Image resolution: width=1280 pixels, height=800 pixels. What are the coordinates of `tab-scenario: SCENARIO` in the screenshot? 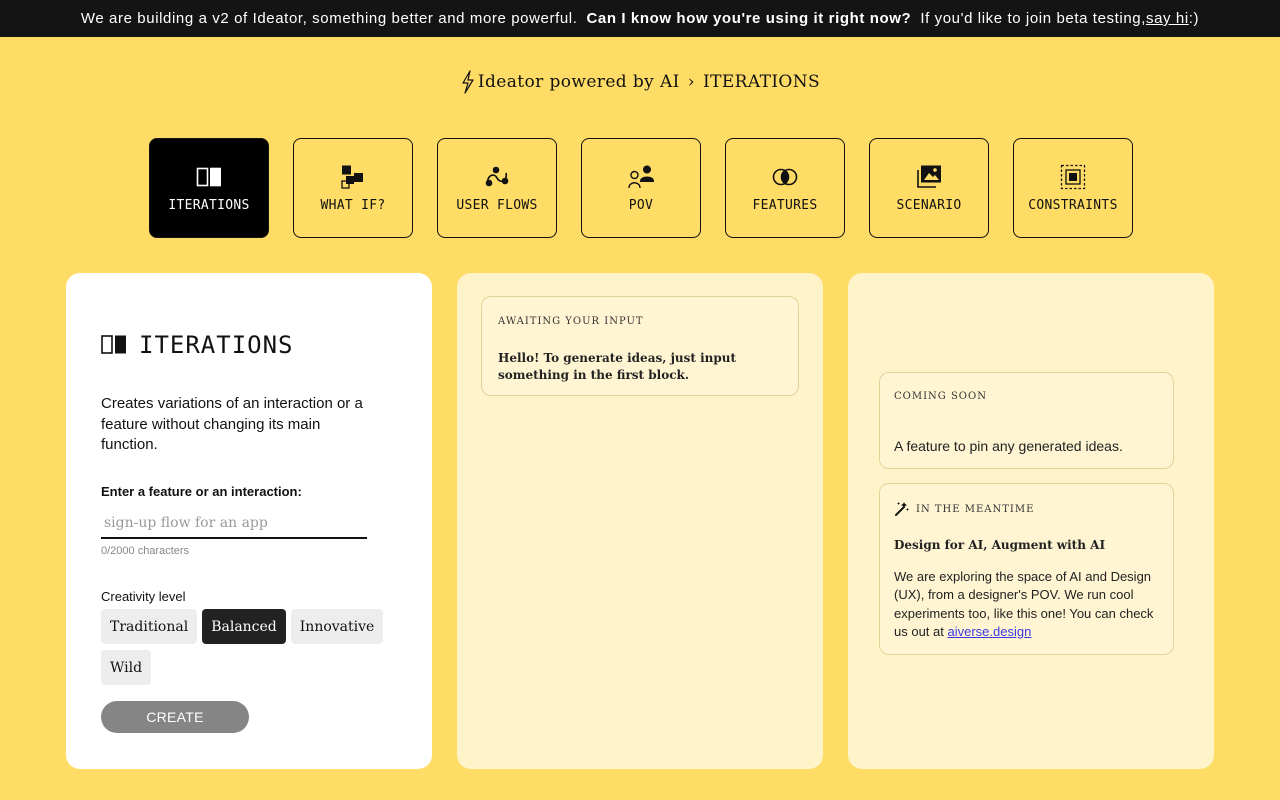 It's located at (929, 188).